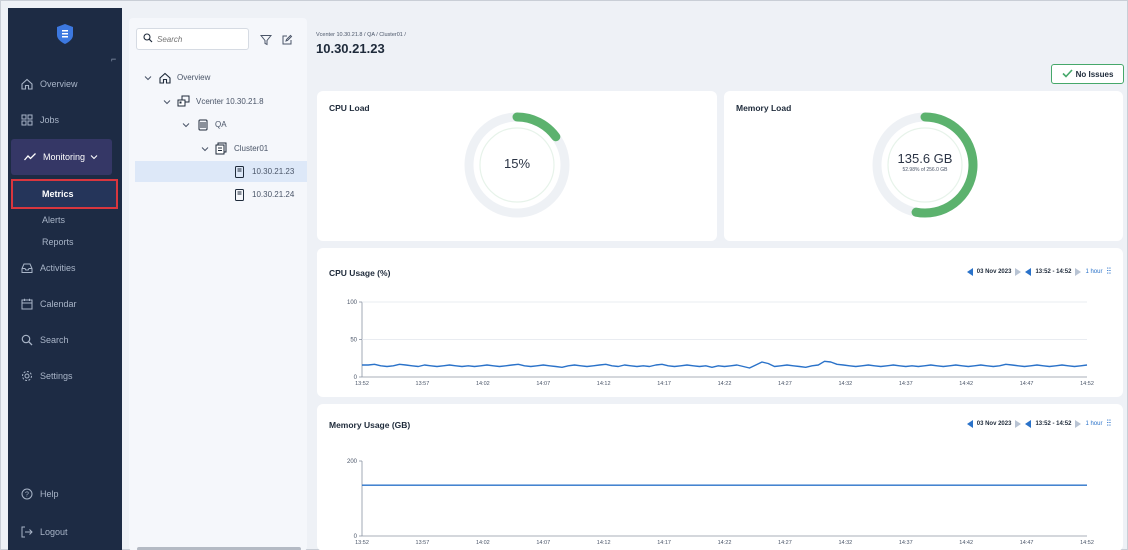  What do you see at coordinates (1027, 543) in the screenshot?
I see `x-tick-label: 14:47` at bounding box center [1027, 543].